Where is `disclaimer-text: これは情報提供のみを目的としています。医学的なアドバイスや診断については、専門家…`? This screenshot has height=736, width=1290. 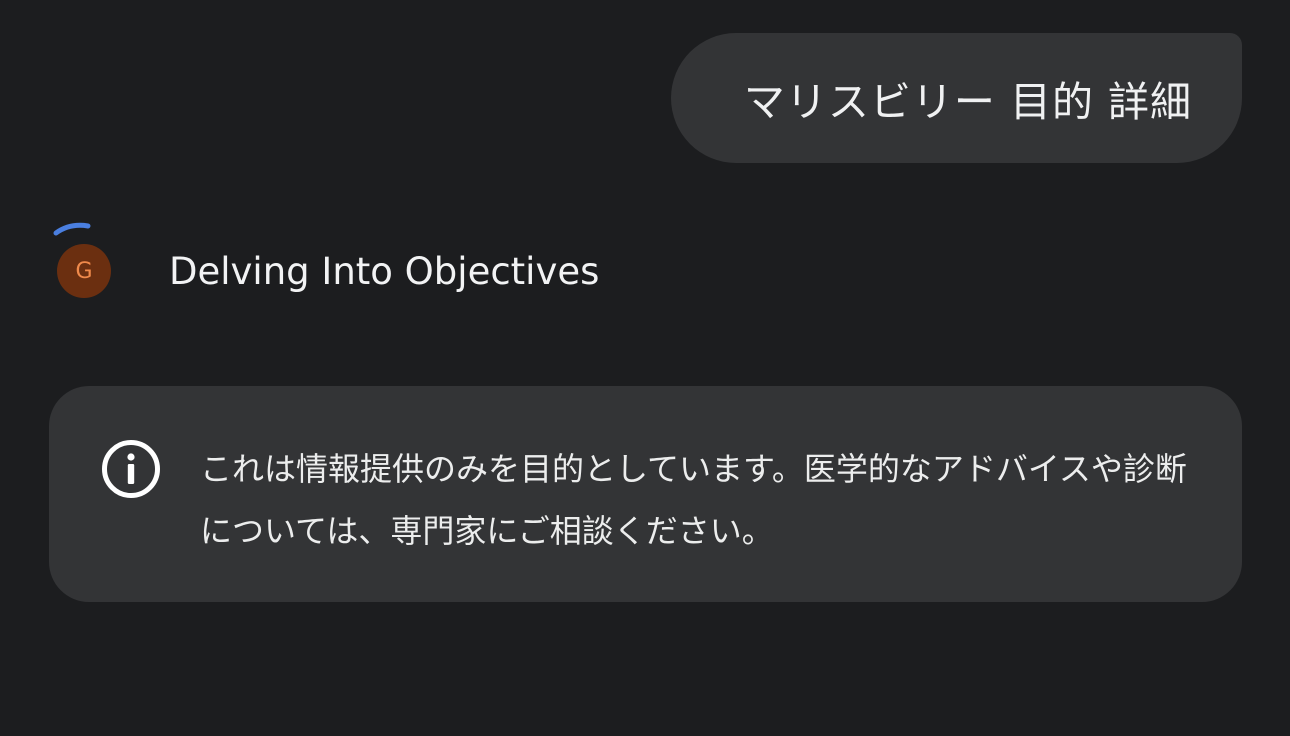 disclaimer-text: これは情報提供のみを目的としています。医学的なアドバイスや診断については、専門家… is located at coordinates (693, 500).